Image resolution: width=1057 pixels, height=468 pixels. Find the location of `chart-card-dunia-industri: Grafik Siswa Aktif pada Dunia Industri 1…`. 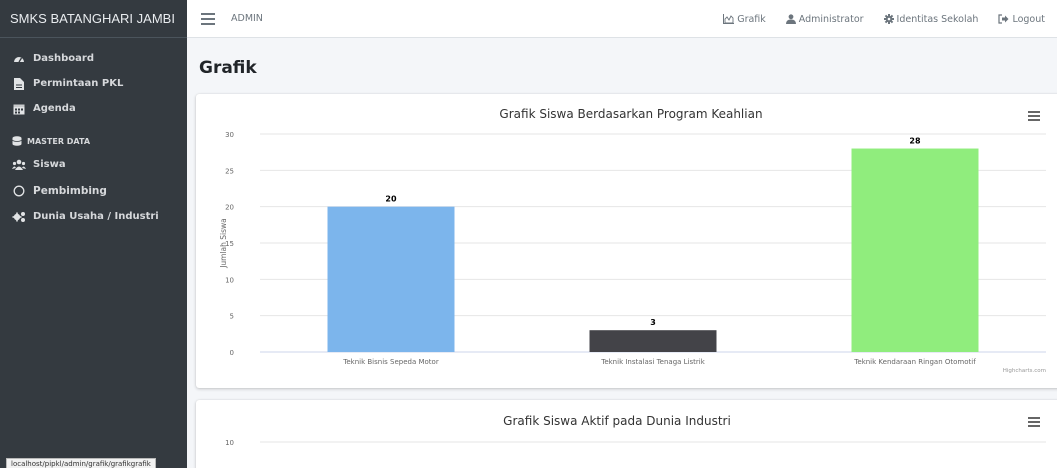

chart-card-dunia-industri: Grafik Siswa Aktif pada Dunia Industri 1… is located at coordinates (626, 434).